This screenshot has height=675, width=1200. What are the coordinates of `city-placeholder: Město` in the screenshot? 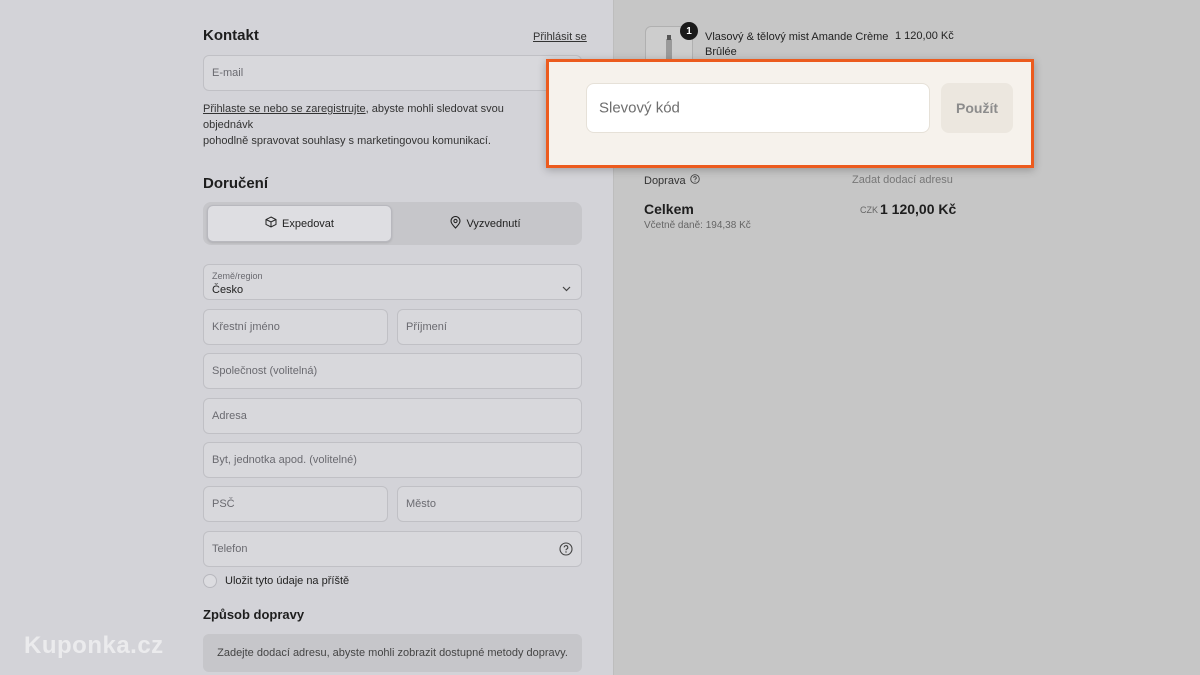 It's located at (421, 504).